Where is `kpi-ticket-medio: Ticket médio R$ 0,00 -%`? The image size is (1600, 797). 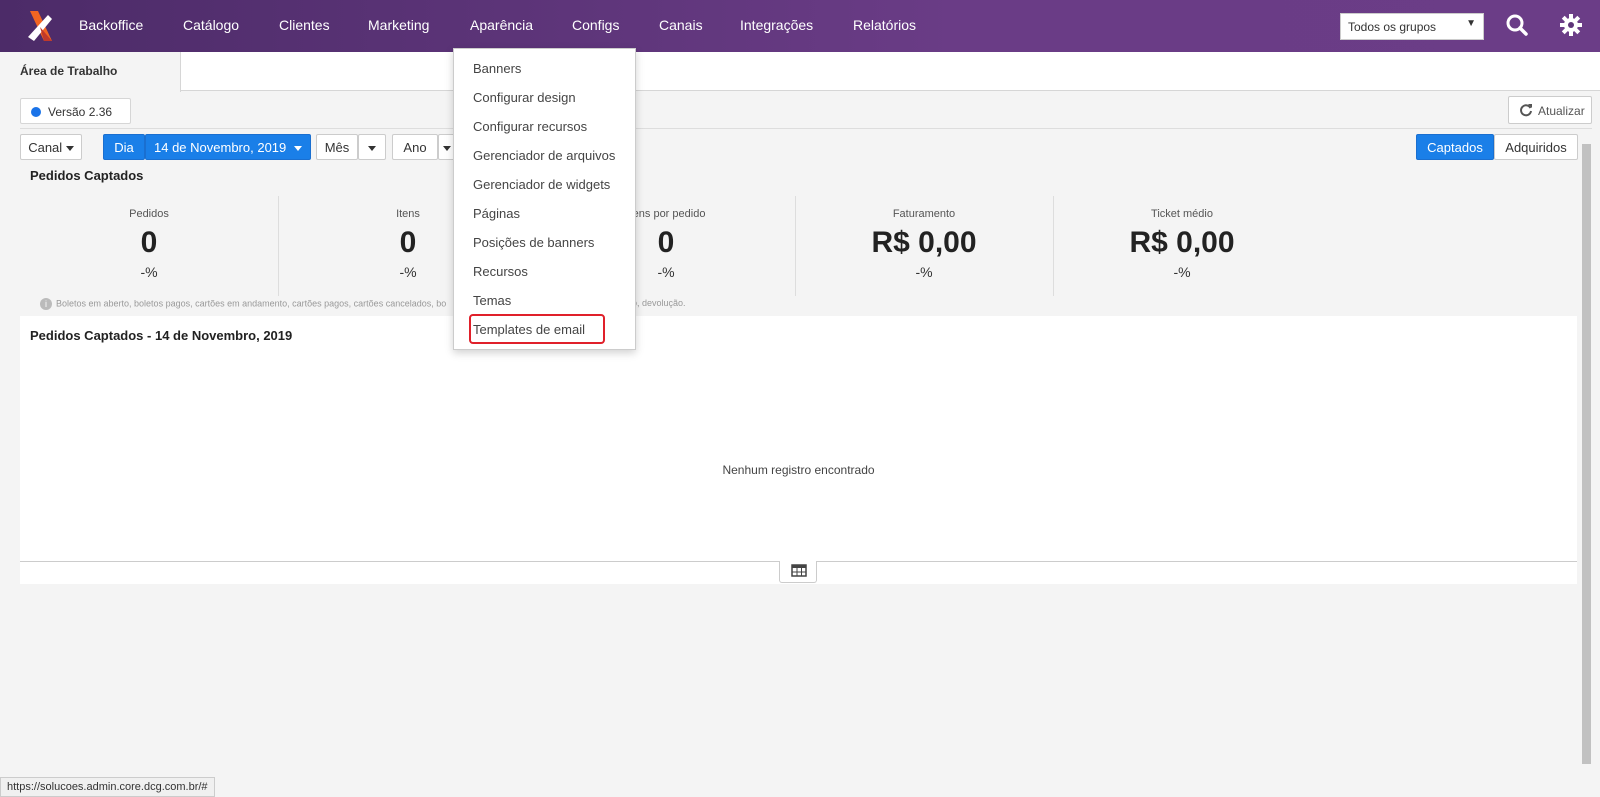 kpi-ticket-medio: Ticket médio R$ 0,00 -% is located at coordinates (1182, 246).